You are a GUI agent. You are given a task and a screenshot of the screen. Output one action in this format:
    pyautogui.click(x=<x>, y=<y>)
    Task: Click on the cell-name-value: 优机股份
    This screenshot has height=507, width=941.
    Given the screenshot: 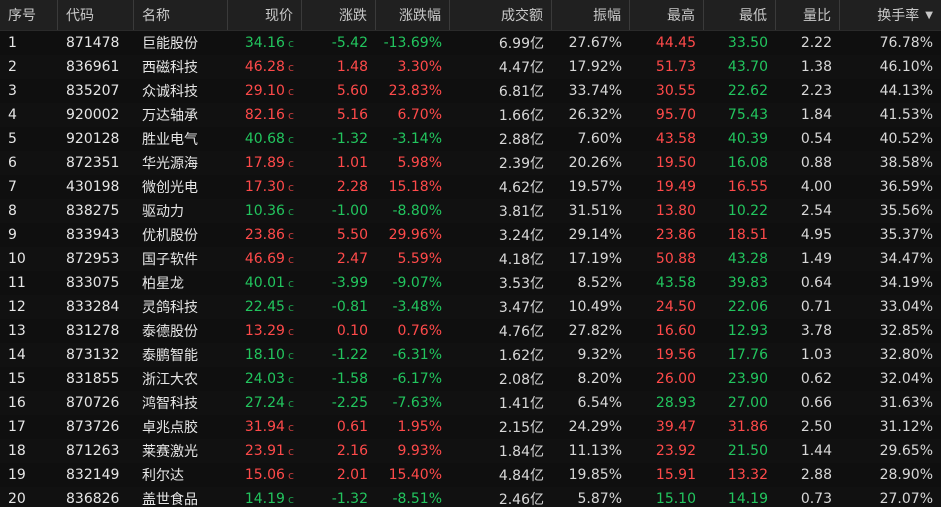 What is the action you would take?
    pyautogui.click(x=170, y=236)
    